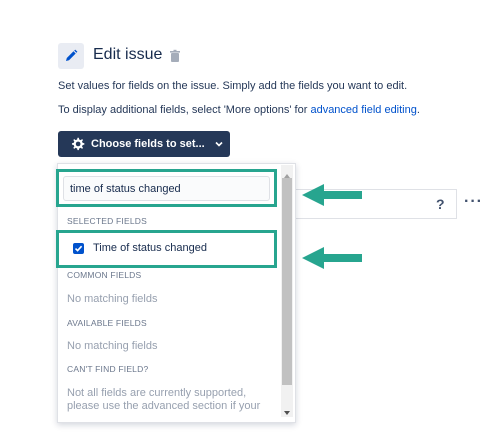  What do you see at coordinates (128, 54) in the screenshot?
I see `page-title: Edit issue` at bounding box center [128, 54].